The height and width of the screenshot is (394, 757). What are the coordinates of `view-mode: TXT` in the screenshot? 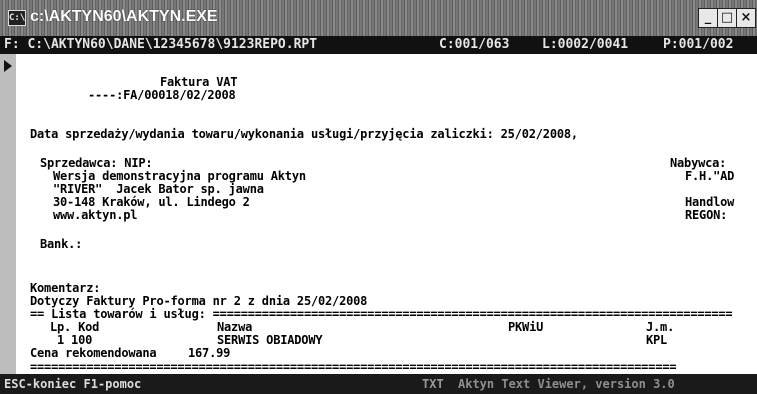 It's located at (433, 384).